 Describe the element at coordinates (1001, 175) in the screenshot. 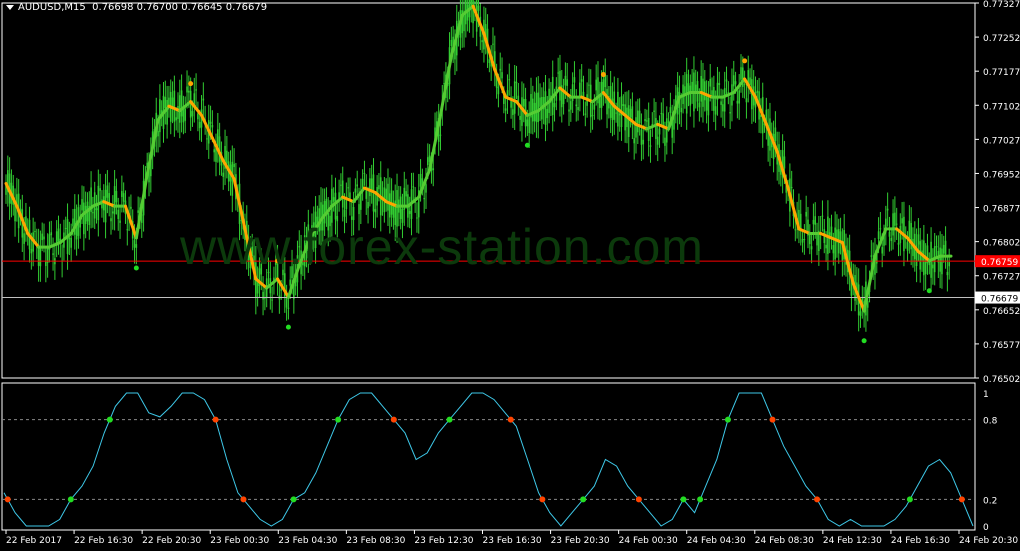

I see `price-tick-label: 0.76952` at that location.